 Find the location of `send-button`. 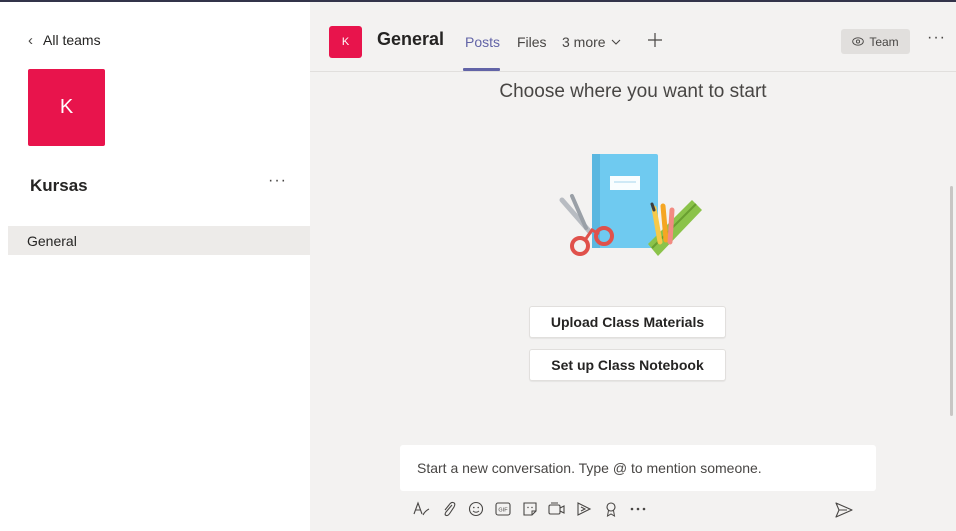

send-button is located at coordinates (844, 510).